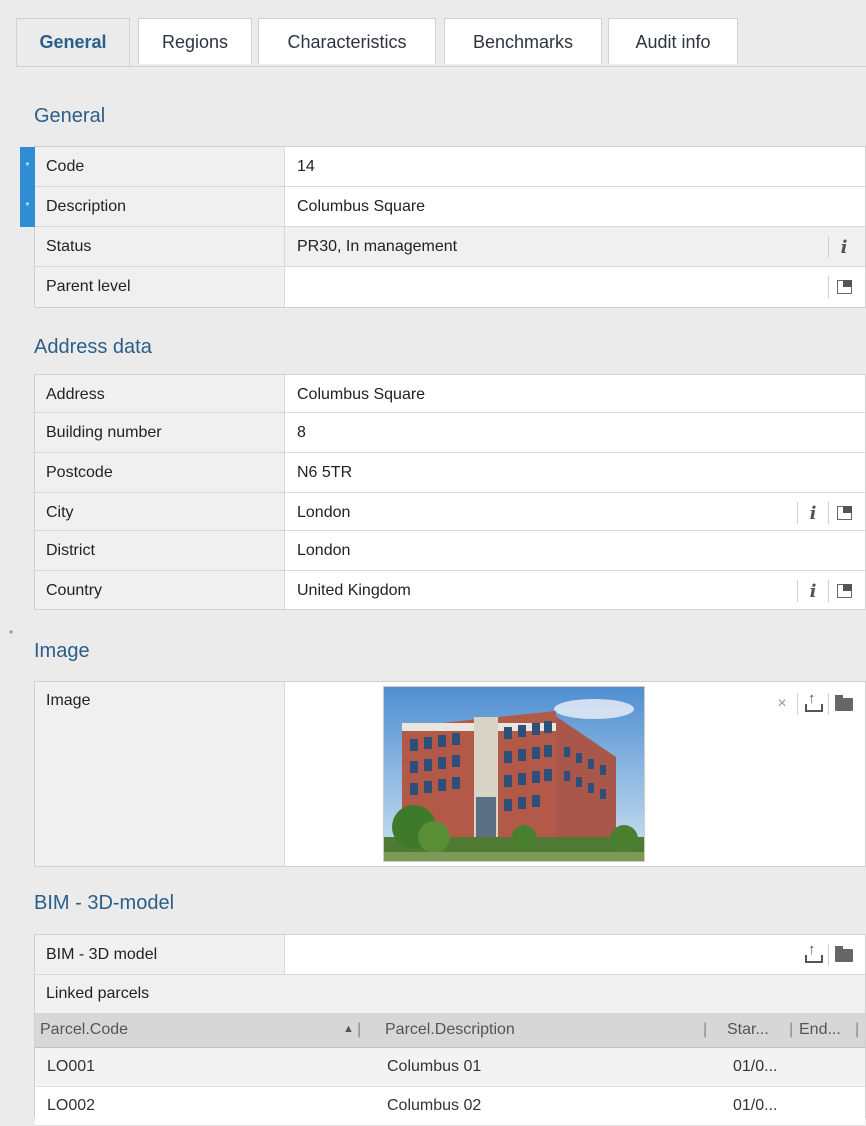 This screenshot has width=866, height=1126. Describe the element at coordinates (98, 993) in the screenshot. I see `linked-parcels-label: Linked parcels` at that location.